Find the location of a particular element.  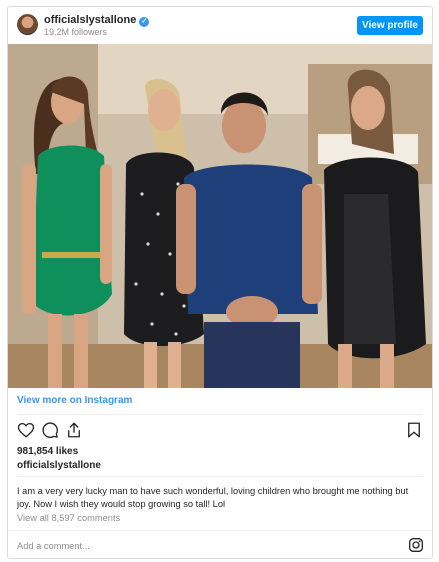

view-more-link: View more on Instagram is located at coordinates (74, 400).